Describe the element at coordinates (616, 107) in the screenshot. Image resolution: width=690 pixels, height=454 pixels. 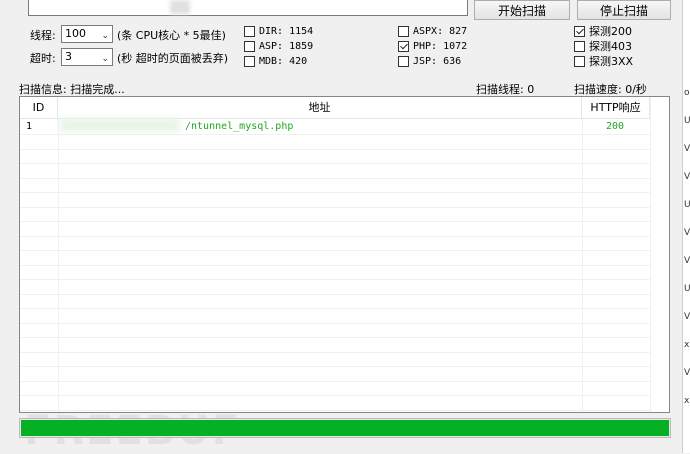
I see `column-header-http: HTTP响应` at that location.